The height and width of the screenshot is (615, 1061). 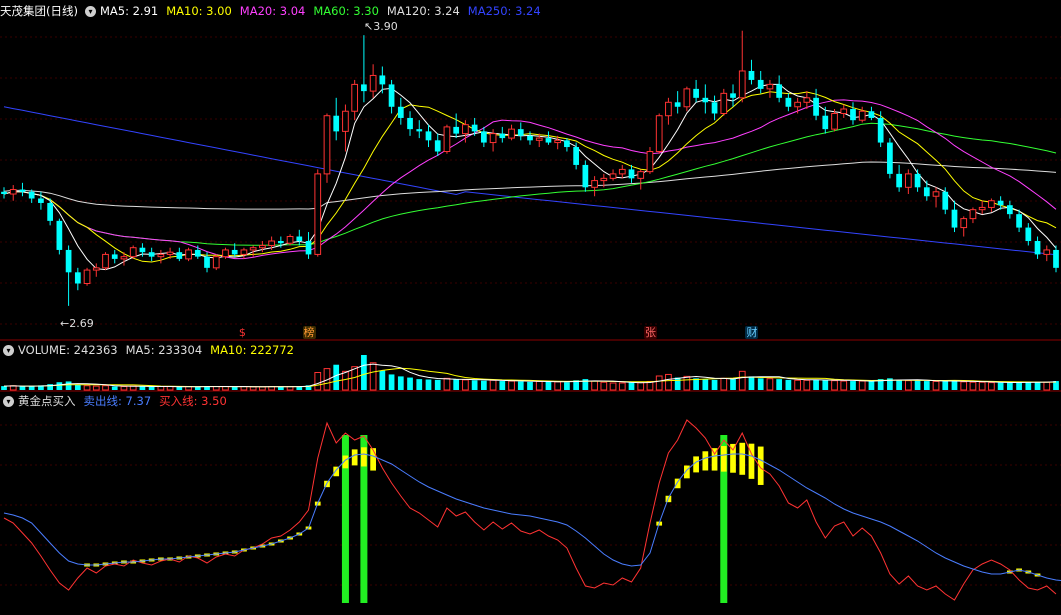 I want to click on volume-legend-item-1: MA5: 233304, so click(x=164, y=350).